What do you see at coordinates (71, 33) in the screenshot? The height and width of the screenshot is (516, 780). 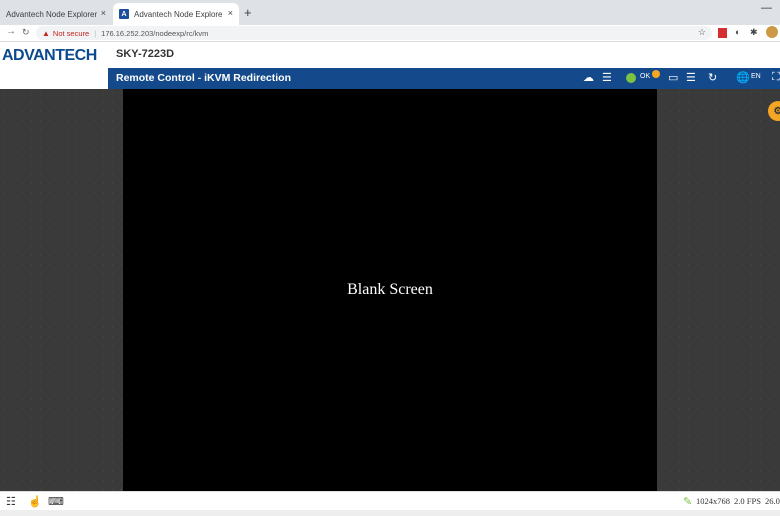 I see `security-label: Not secure` at bounding box center [71, 33].